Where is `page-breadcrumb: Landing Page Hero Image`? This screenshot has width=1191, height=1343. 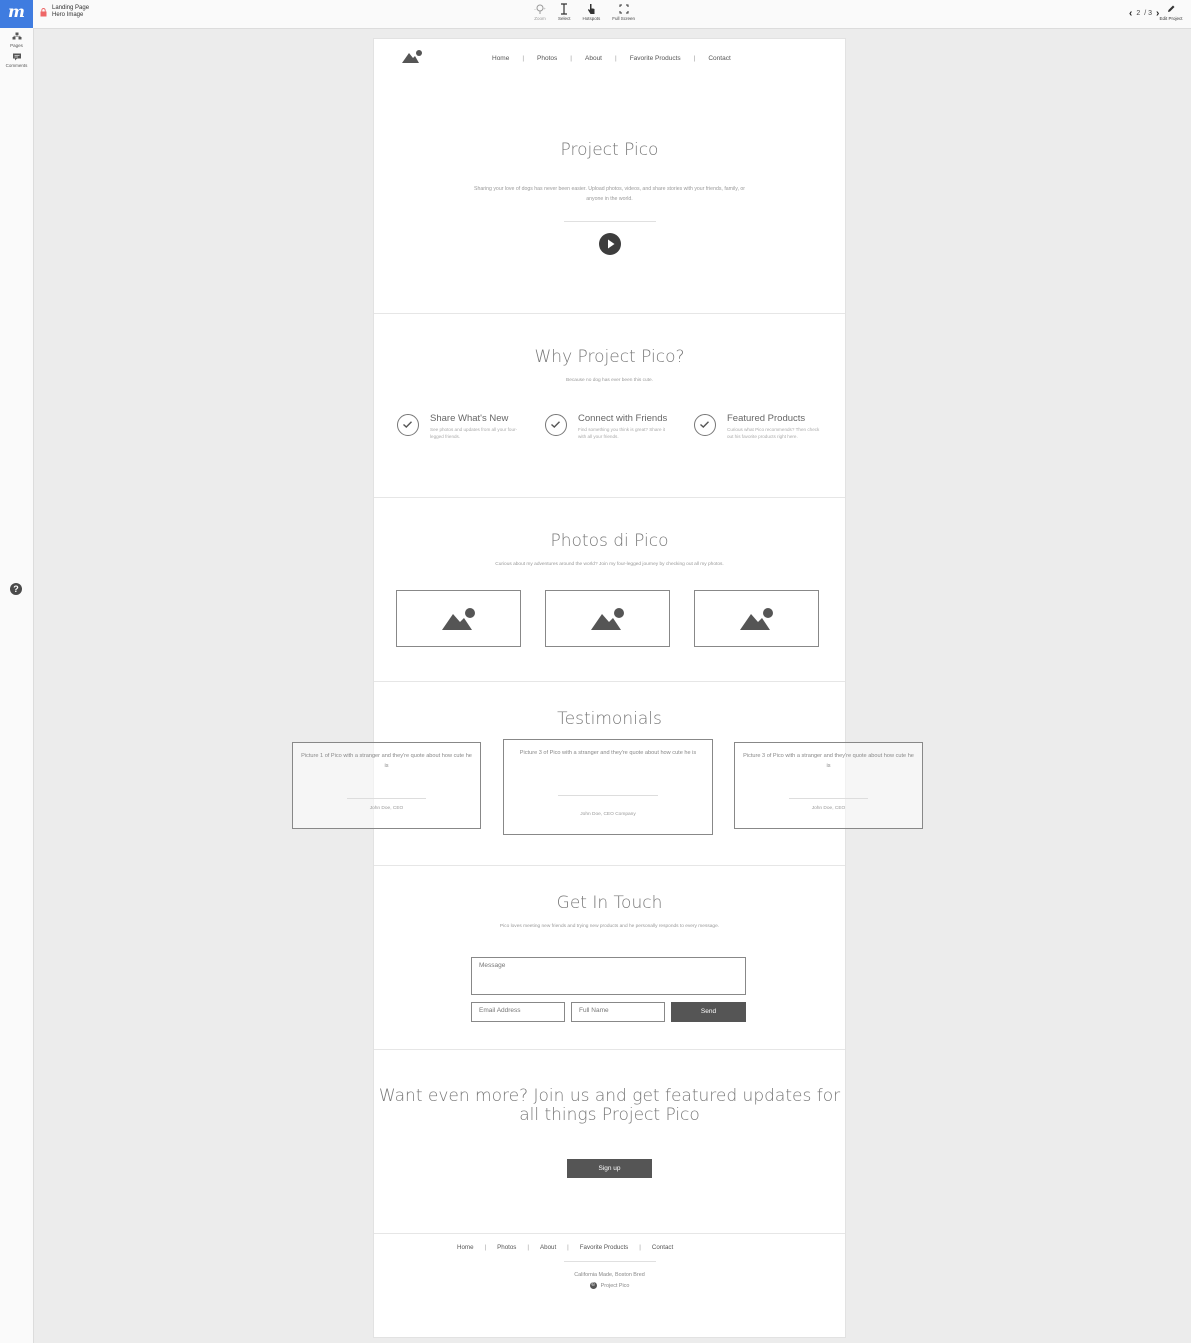 page-breadcrumb: Landing Page Hero Image is located at coordinates (70, 12).